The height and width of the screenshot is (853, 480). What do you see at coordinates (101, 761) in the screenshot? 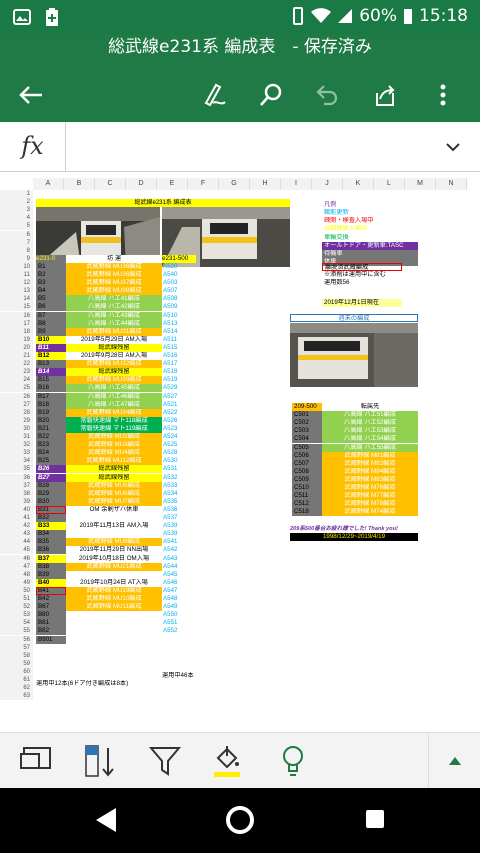
I see `sort-button` at bounding box center [101, 761].